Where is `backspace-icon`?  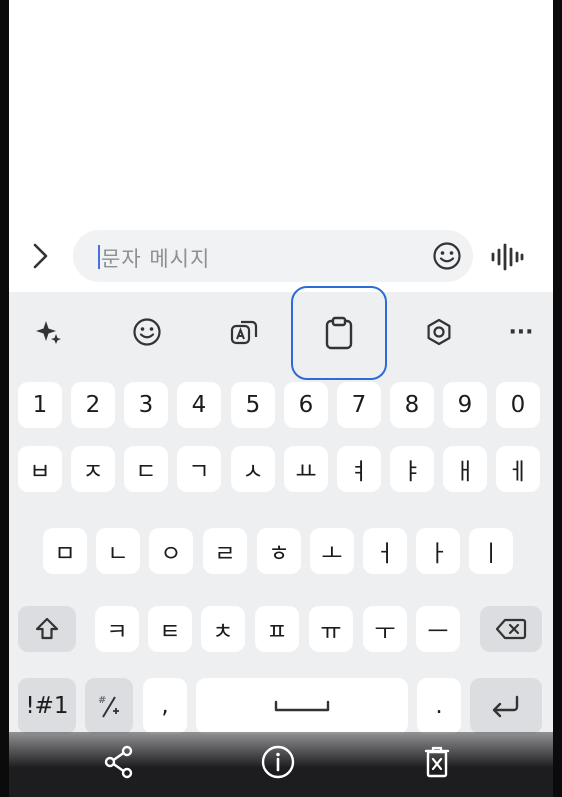
backspace-icon is located at coordinates (511, 629).